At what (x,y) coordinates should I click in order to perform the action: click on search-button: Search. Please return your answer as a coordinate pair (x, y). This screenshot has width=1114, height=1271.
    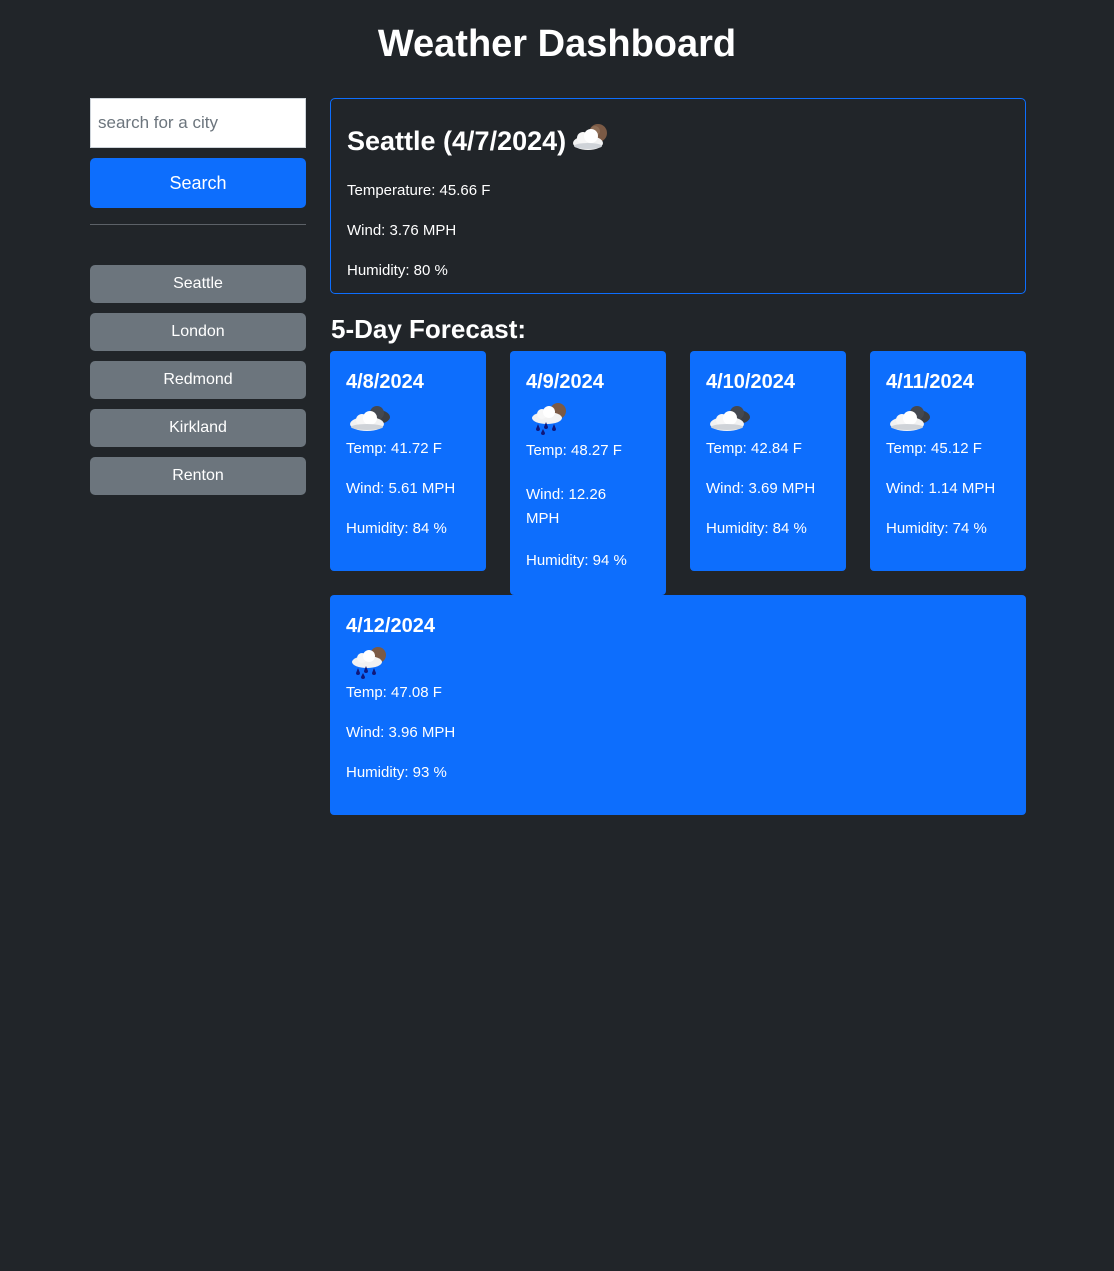
    Looking at the image, I should click on (198, 183).